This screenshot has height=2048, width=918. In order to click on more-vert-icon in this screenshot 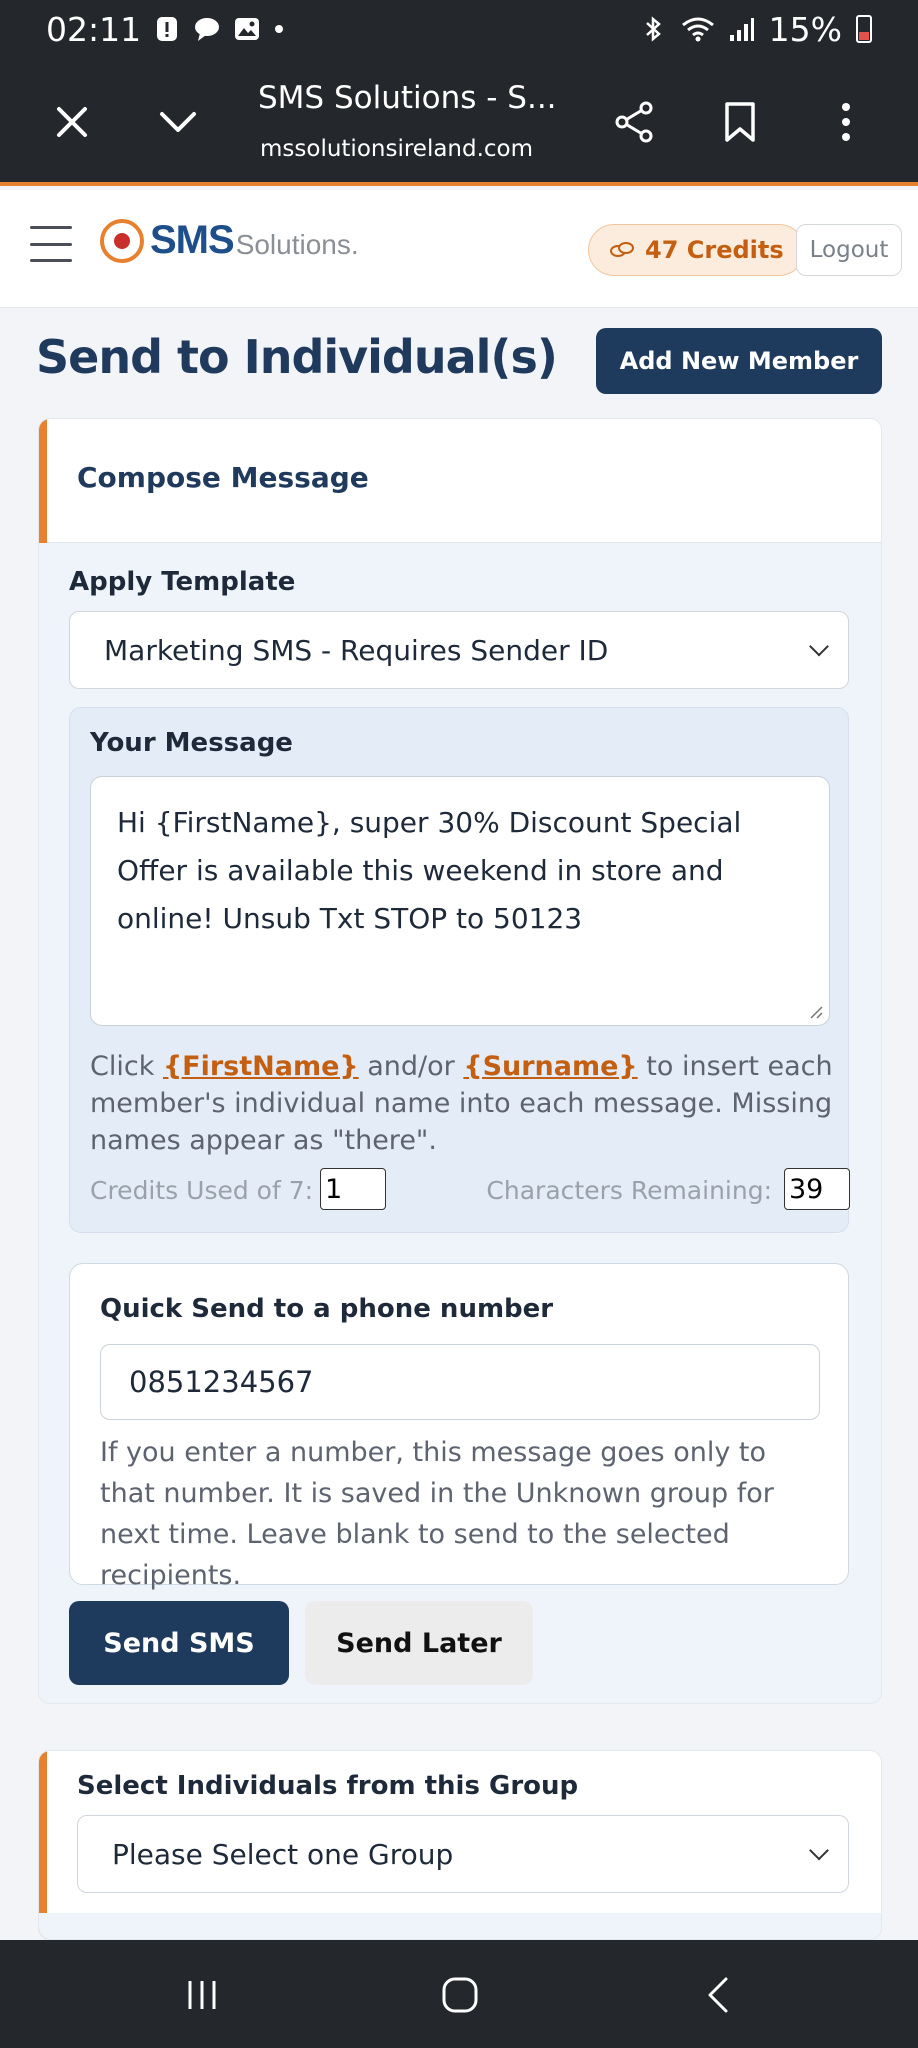, I will do `click(846, 122)`.